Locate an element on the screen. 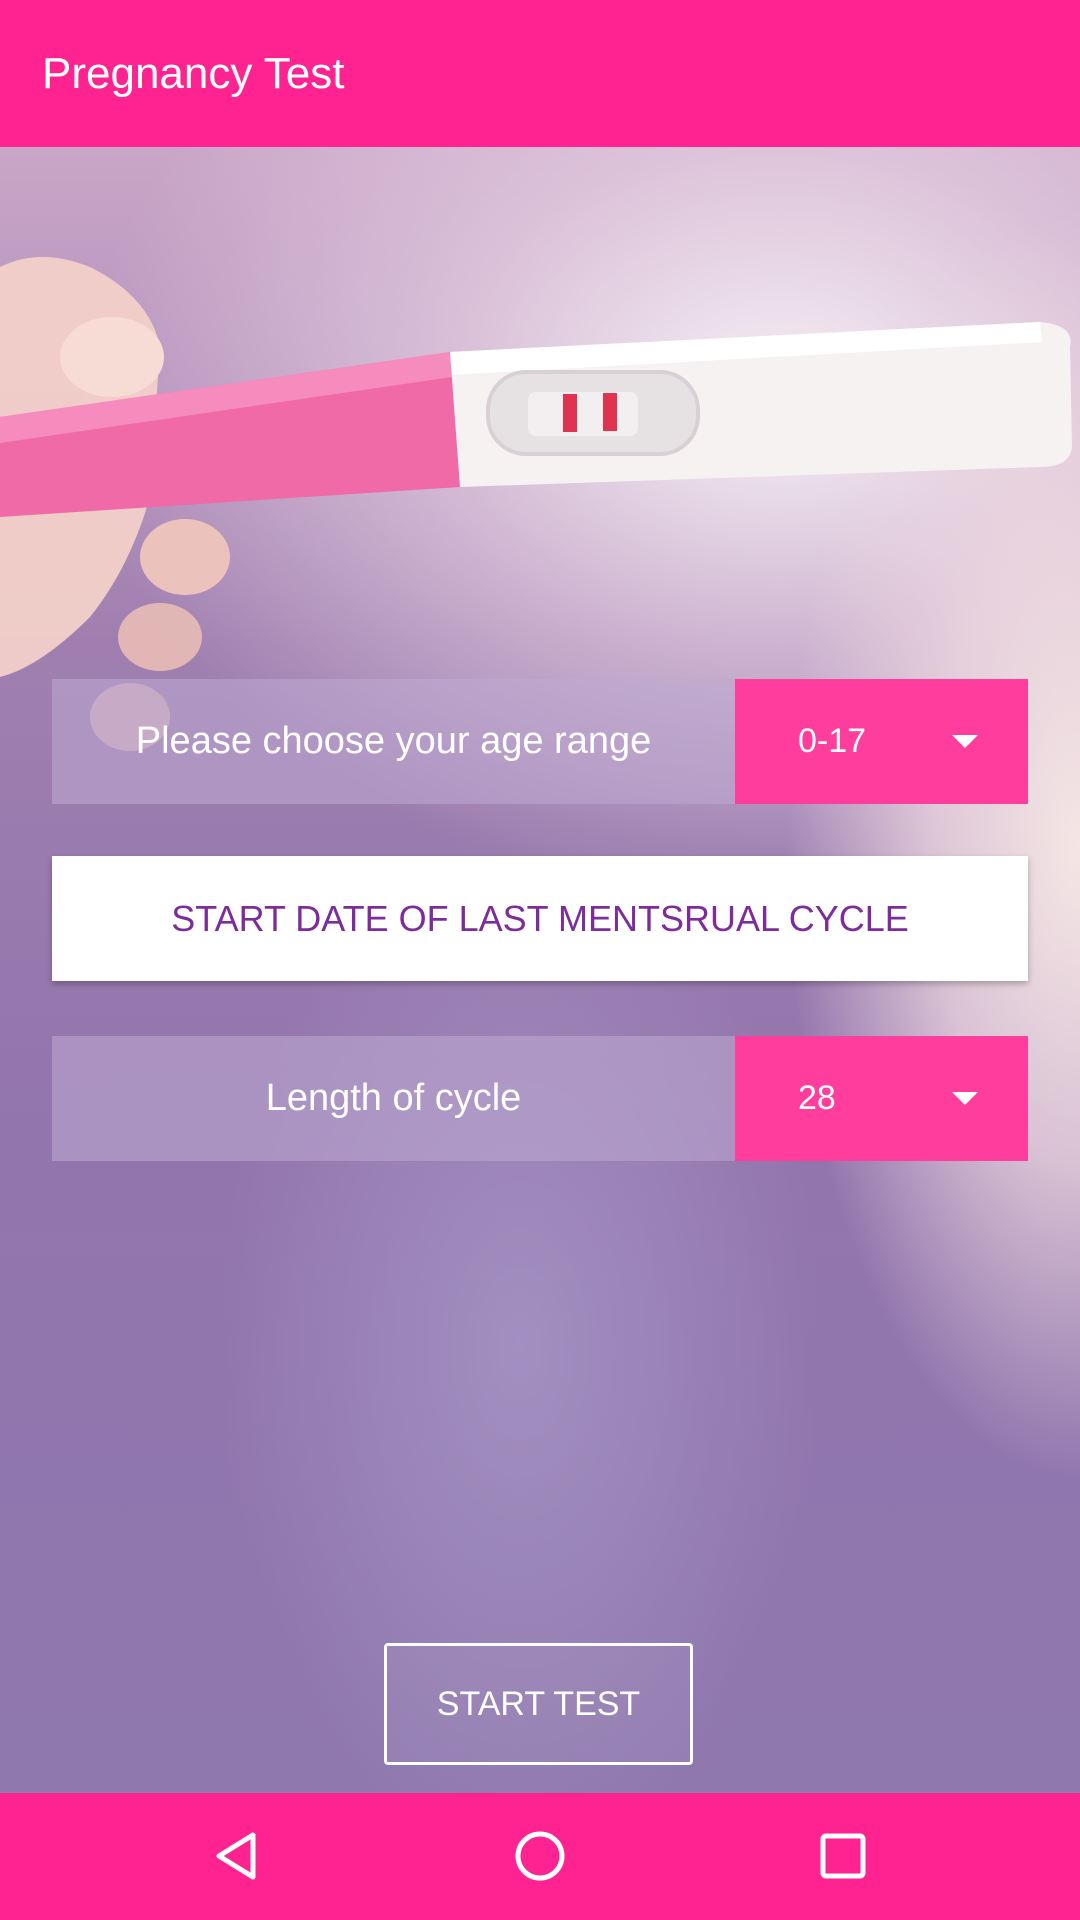  age-range-label: Please choose your age range is located at coordinates (393, 741).